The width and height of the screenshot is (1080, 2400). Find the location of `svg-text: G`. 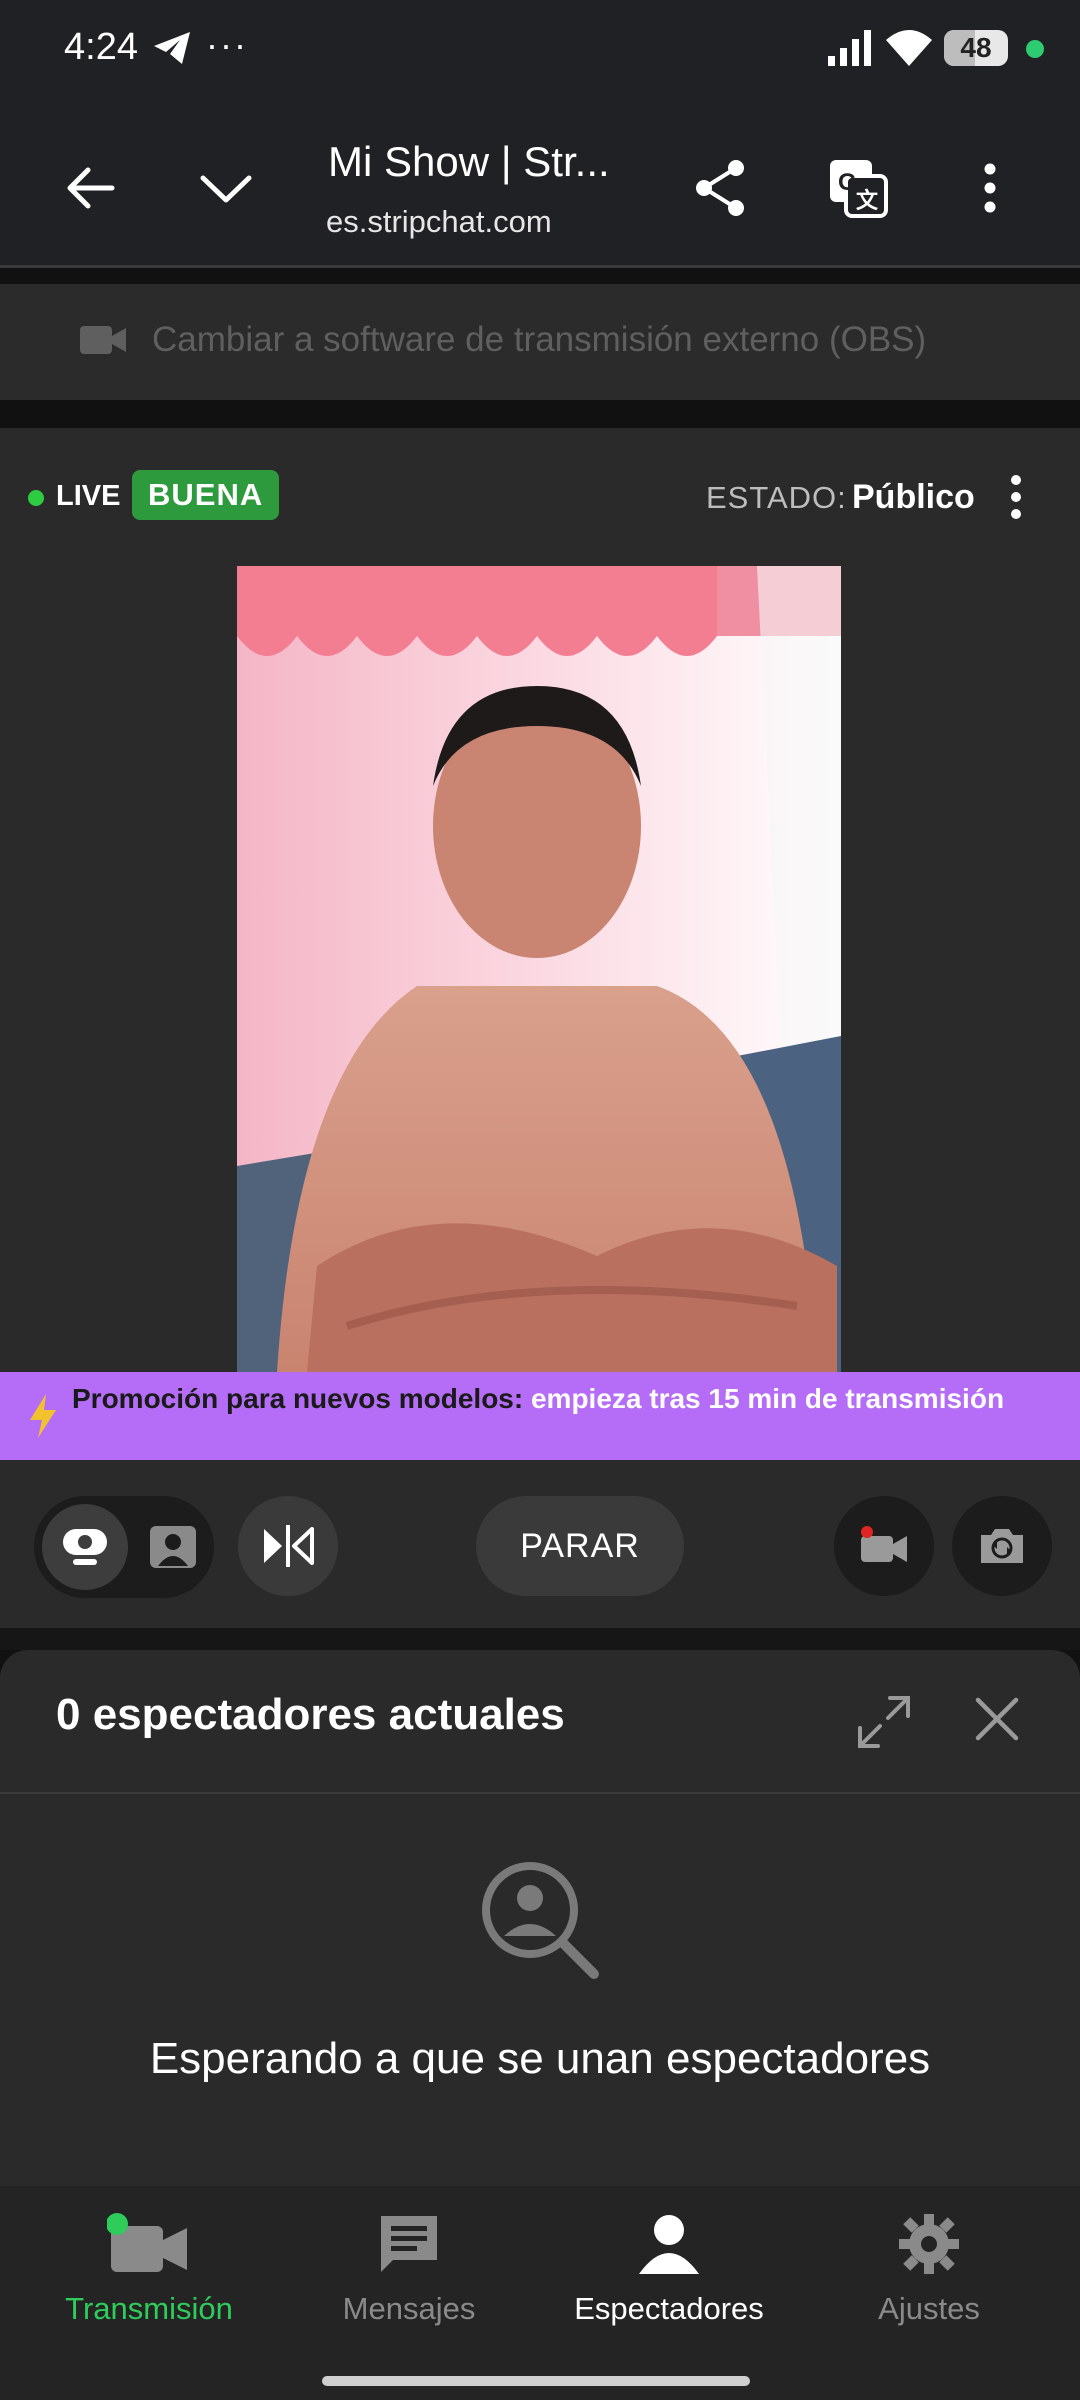

svg-text: G is located at coordinates (847, 182).